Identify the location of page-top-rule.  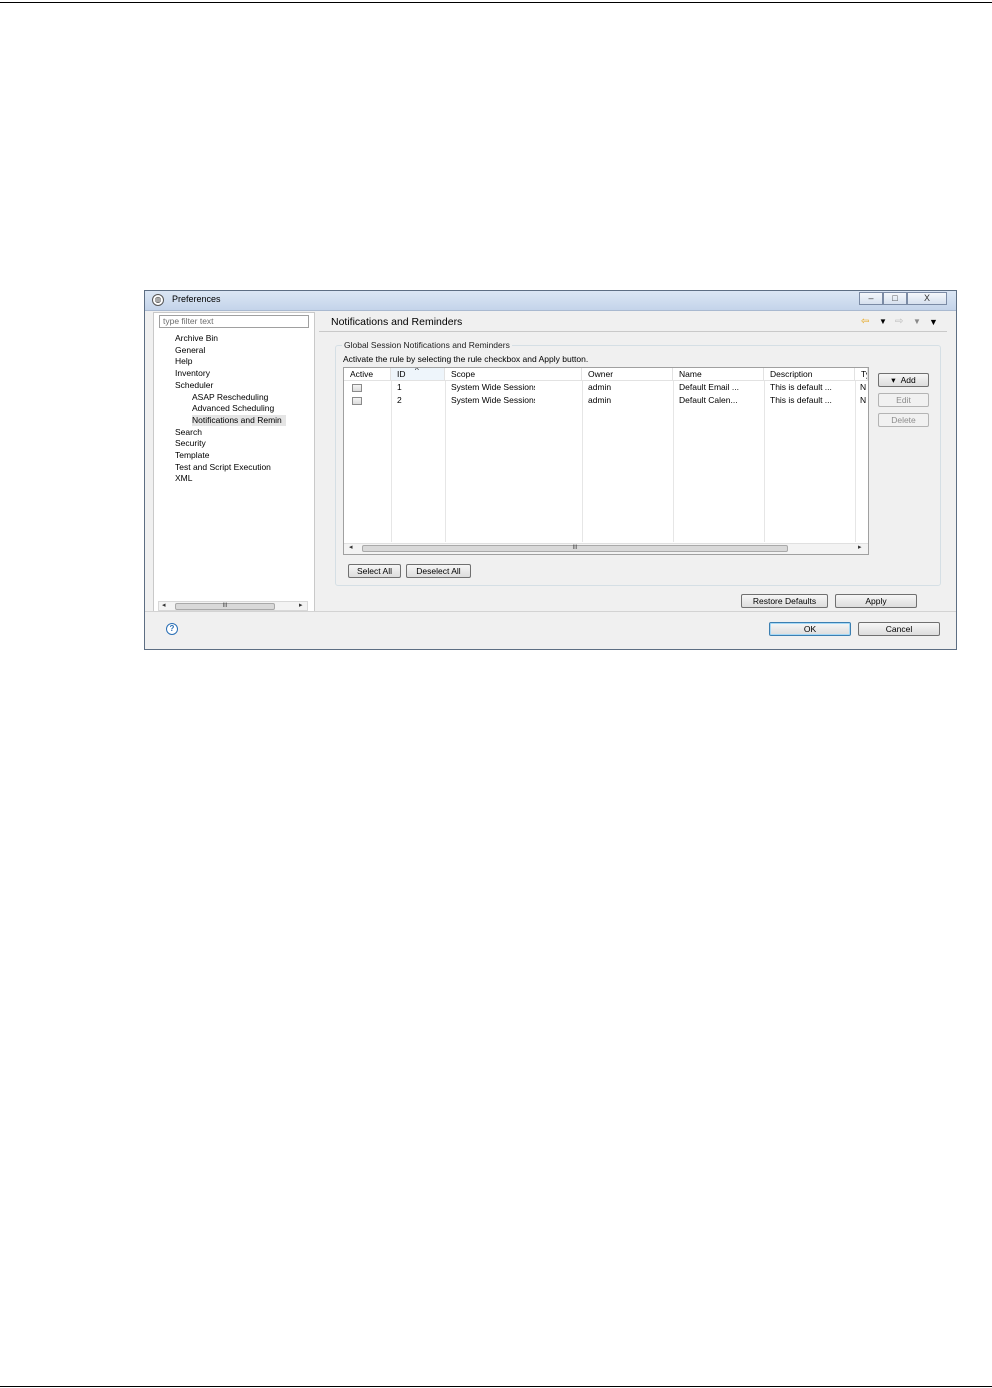
(496, 2).